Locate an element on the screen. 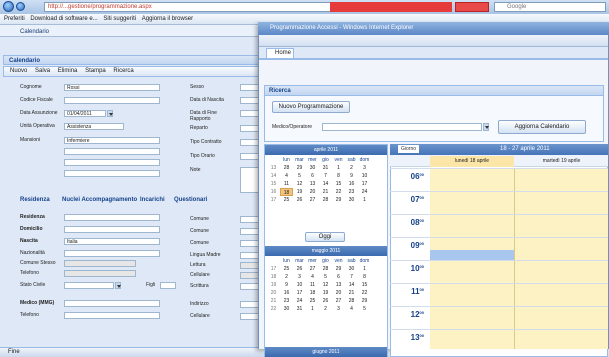  comune-stesso-field is located at coordinates (100, 263).